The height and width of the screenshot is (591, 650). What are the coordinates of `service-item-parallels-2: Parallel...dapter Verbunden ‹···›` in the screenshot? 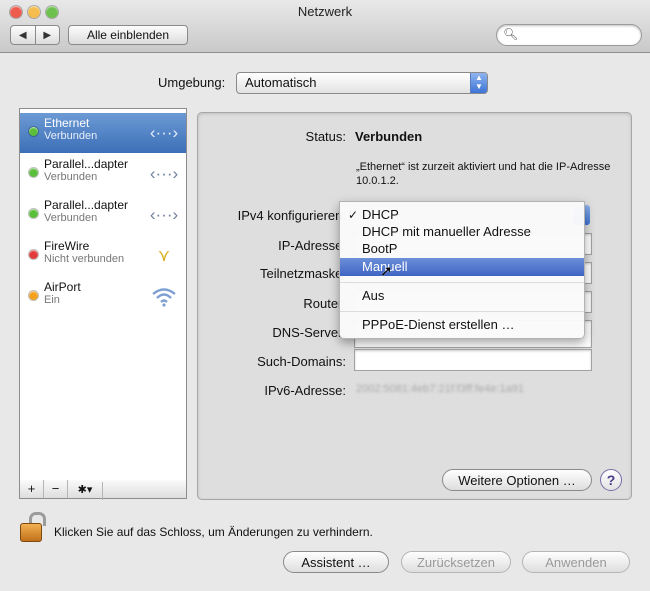 It's located at (103, 215).